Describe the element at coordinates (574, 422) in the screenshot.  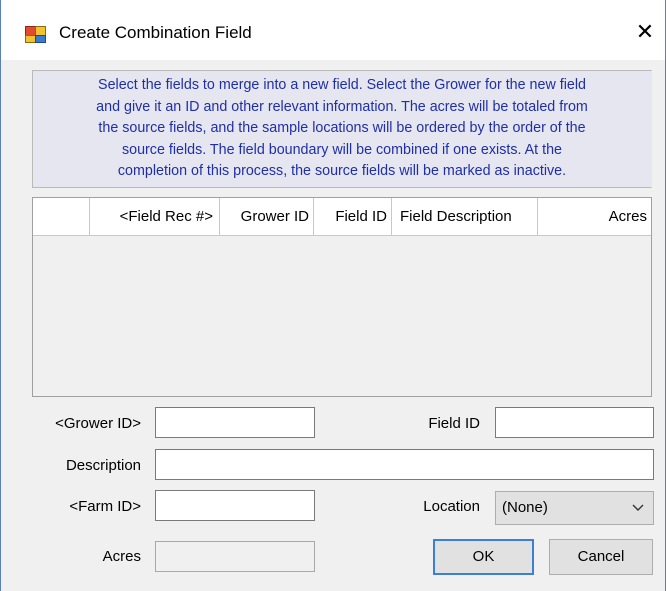
I see `field-id-input` at that location.